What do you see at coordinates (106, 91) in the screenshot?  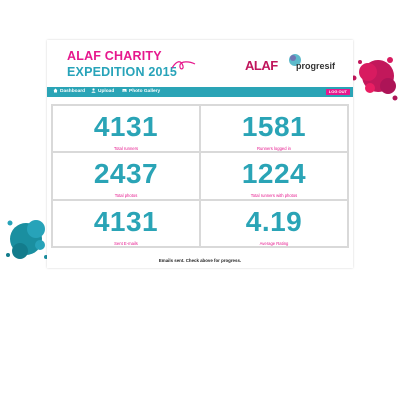 I see `nav-item-label: Upload` at bounding box center [106, 91].